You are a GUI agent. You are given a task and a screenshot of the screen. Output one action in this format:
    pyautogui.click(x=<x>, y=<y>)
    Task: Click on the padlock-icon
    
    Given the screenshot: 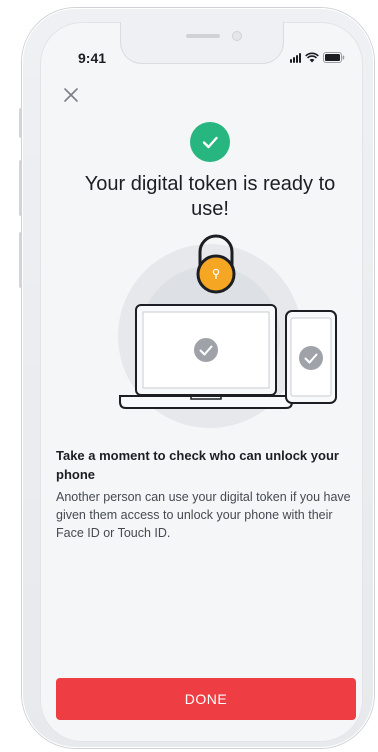 What is the action you would take?
    pyautogui.click(x=216, y=264)
    